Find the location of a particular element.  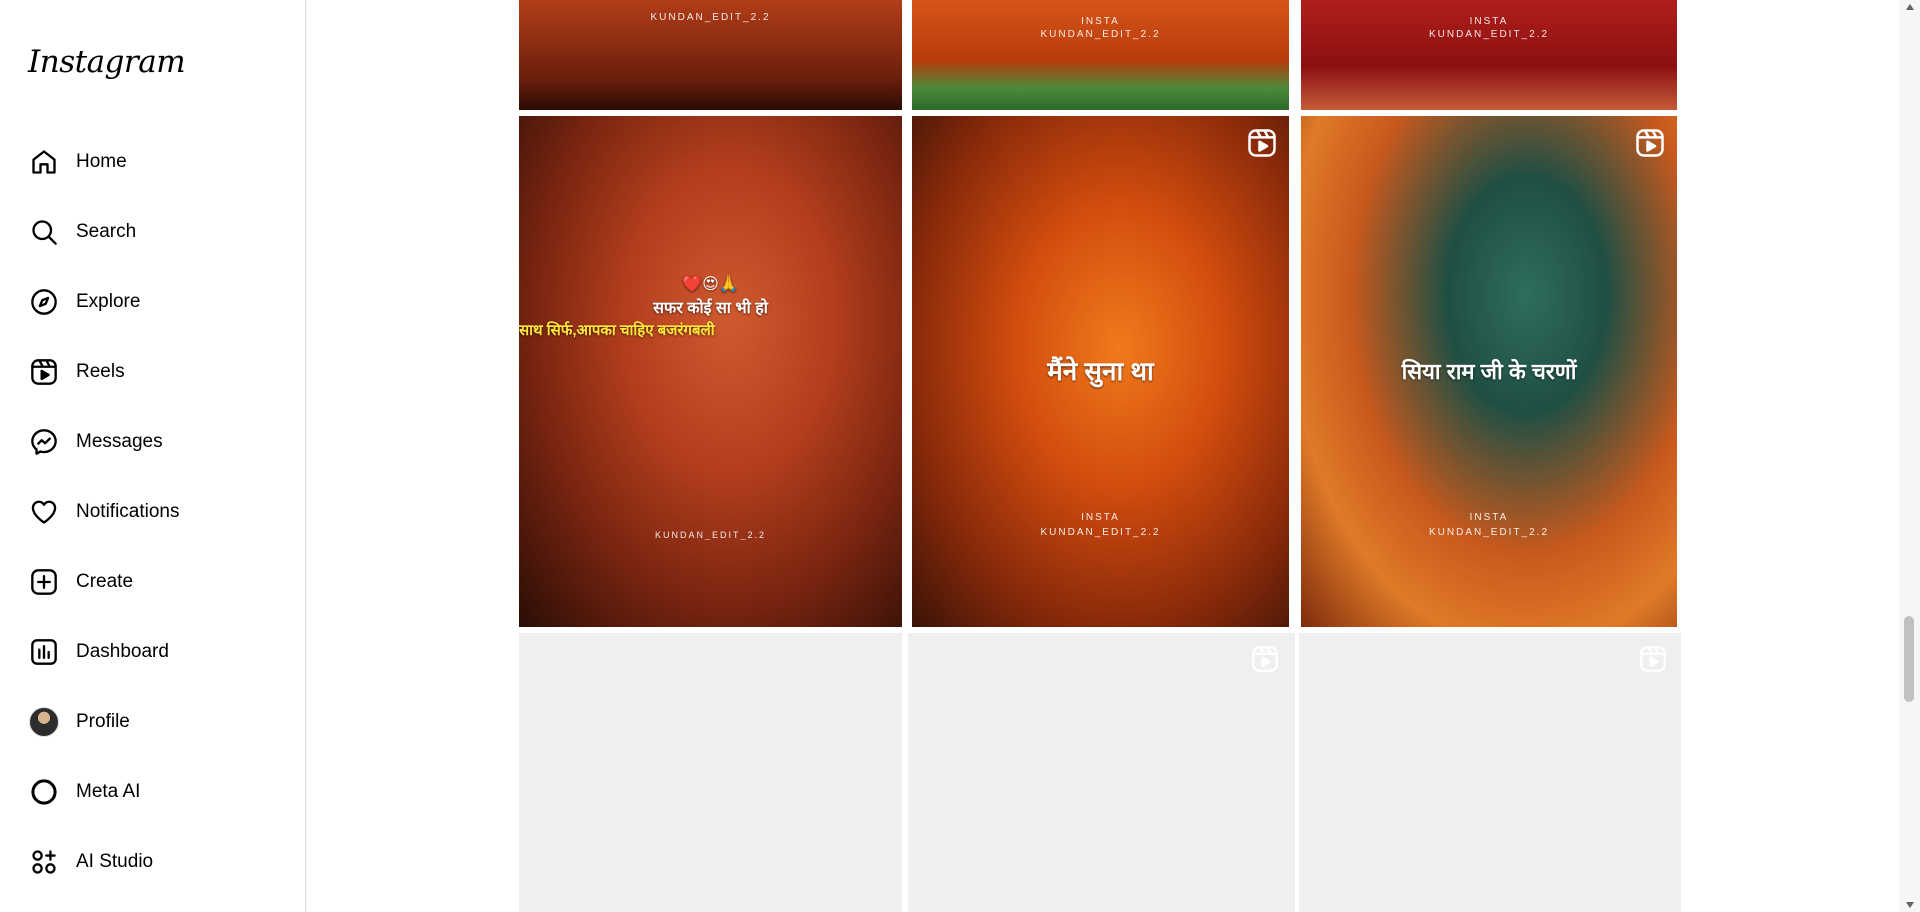

sidebar-item-create: Create is located at coordinates (153, 582).